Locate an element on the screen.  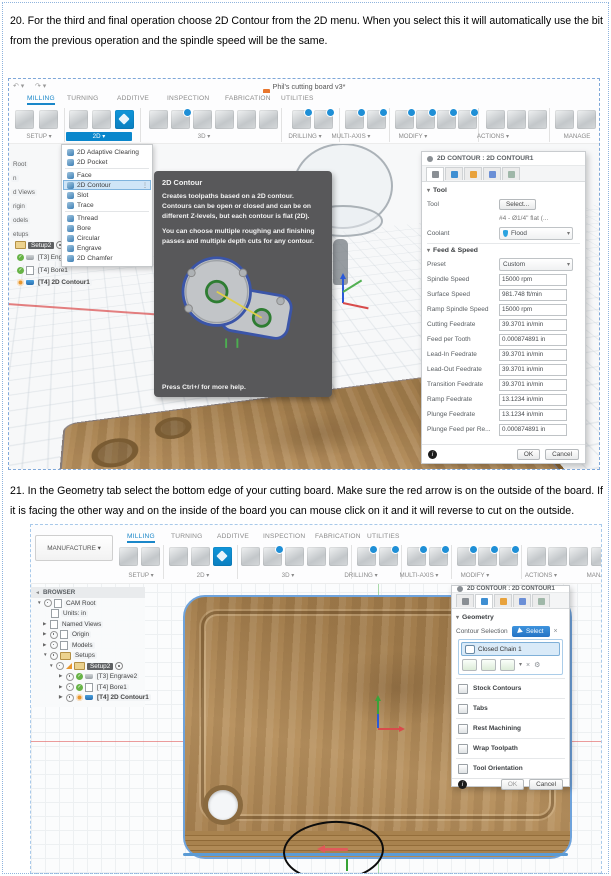
browser-item-setup2: Setup2 is located at coordinates (88, 666).